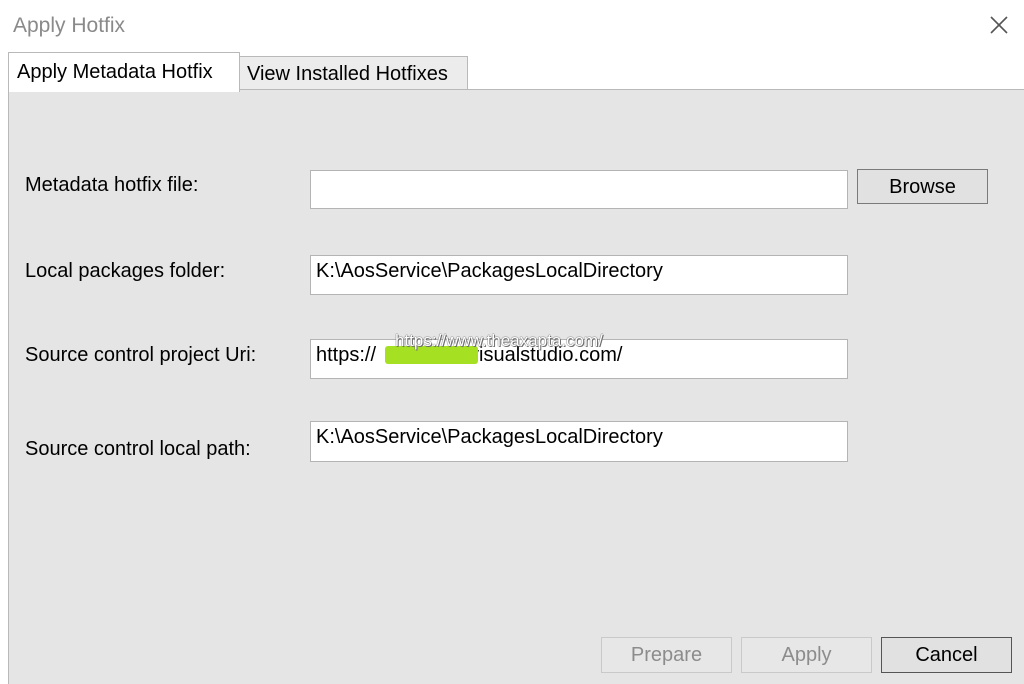 This screenshot has height=684, width=1024. Describe the element at coordinates (69, 25) in the screenshot. I see `window-title: Apply Hotfix` at that location.